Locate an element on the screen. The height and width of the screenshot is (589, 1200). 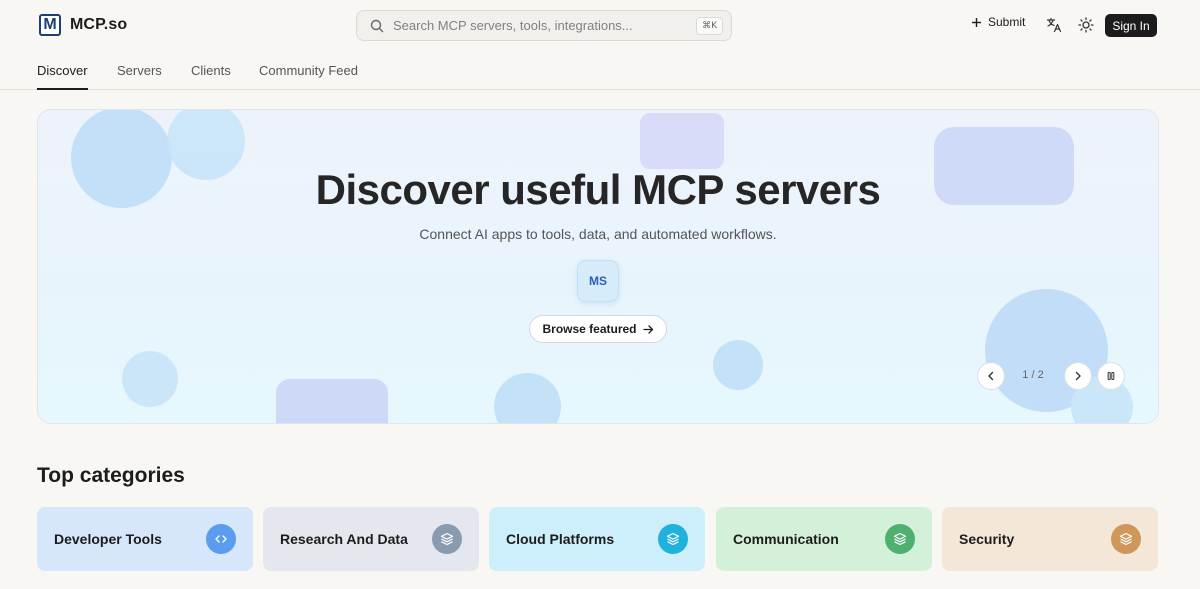
carousel-pause-button is located at coordinates (1111, 376).